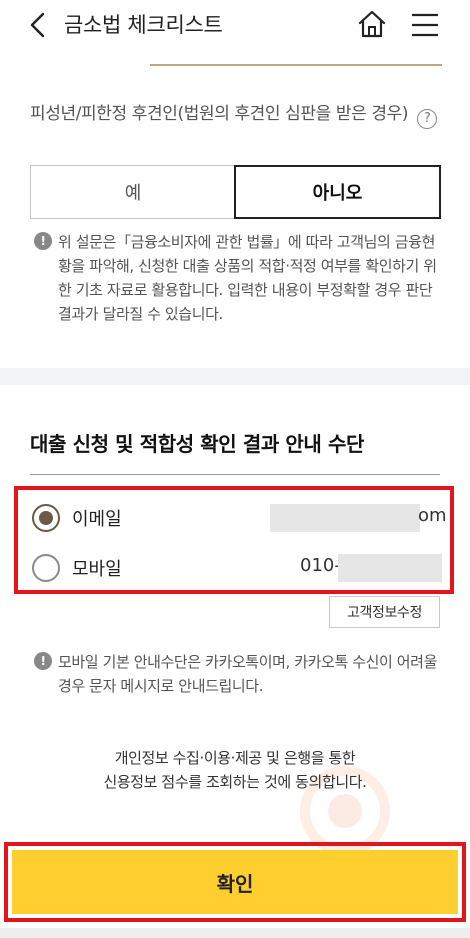 Image resolution: width=470 pixels, height=938 pixels. Describe the element at coordinates (46, 568) in the screenshot. I see `mobile-radio` at that location.